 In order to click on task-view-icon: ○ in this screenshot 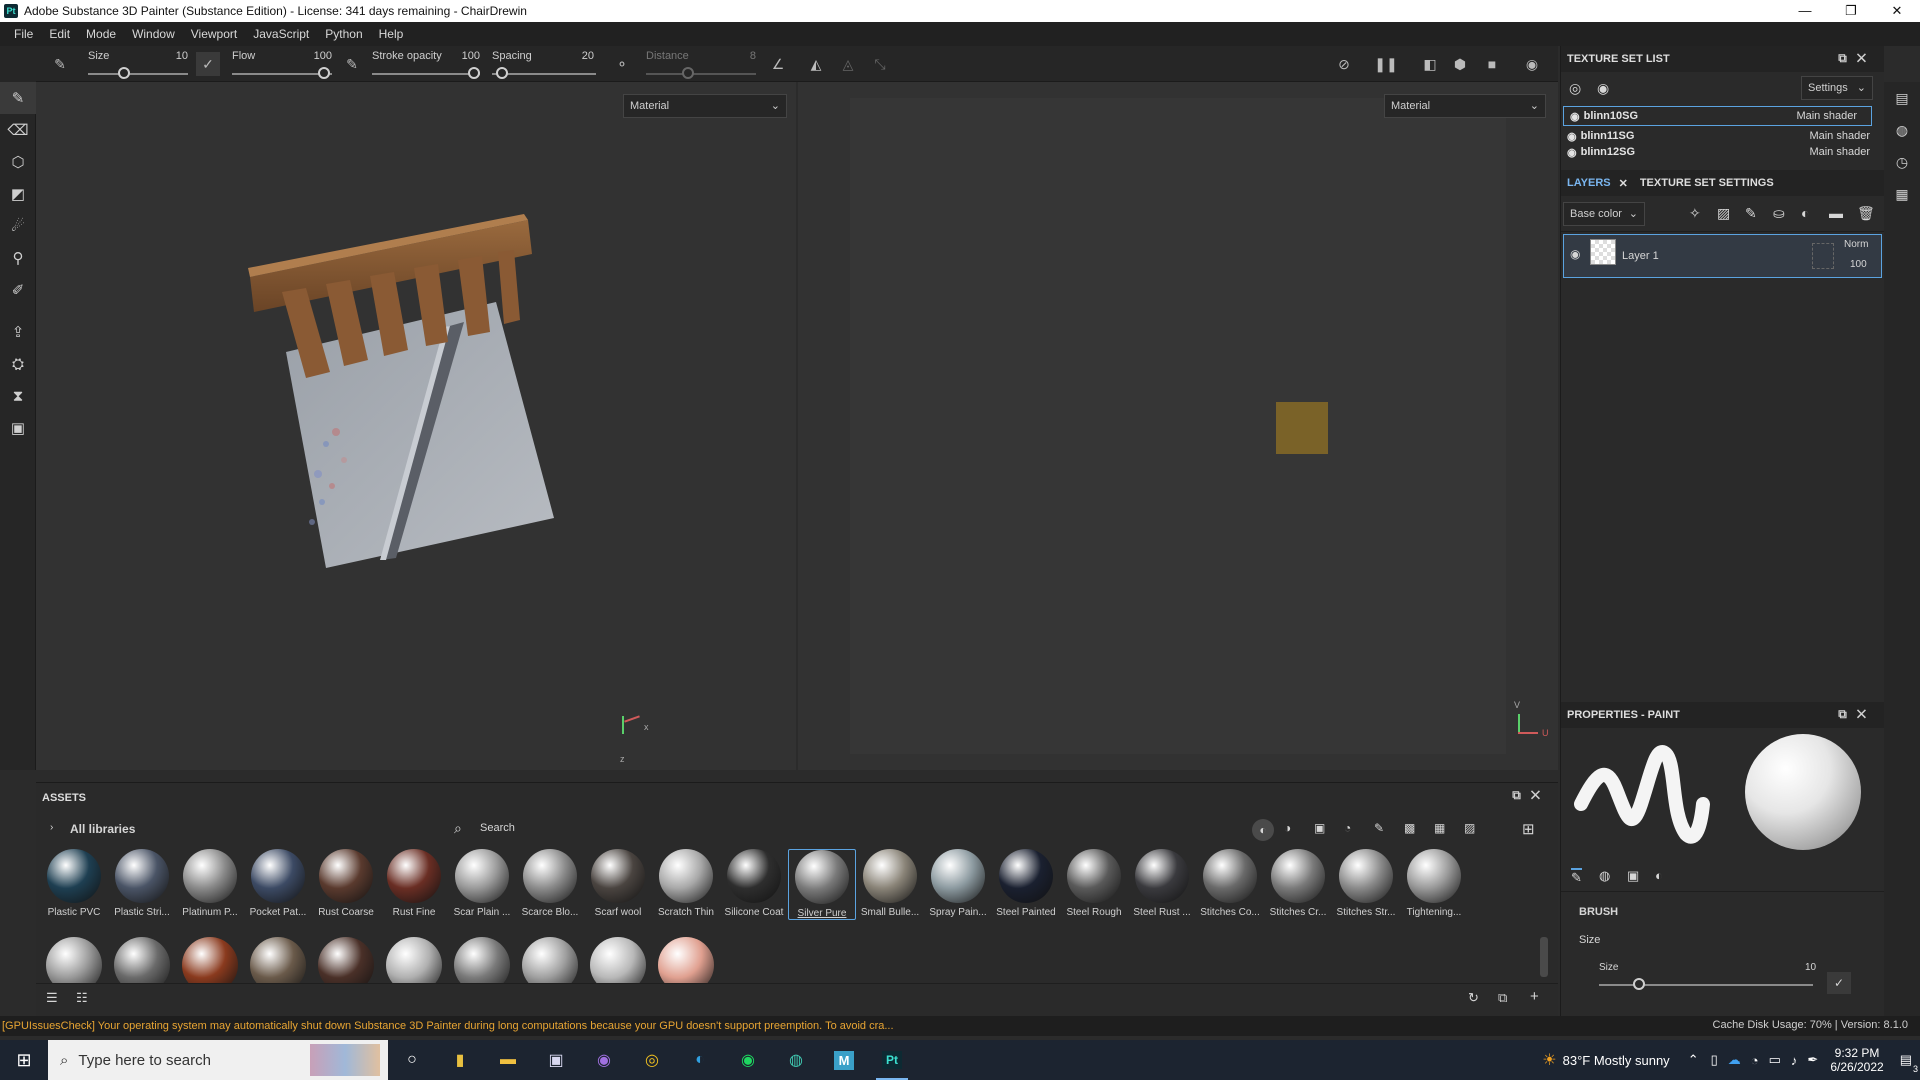, I will do `click(412, 1060)`.